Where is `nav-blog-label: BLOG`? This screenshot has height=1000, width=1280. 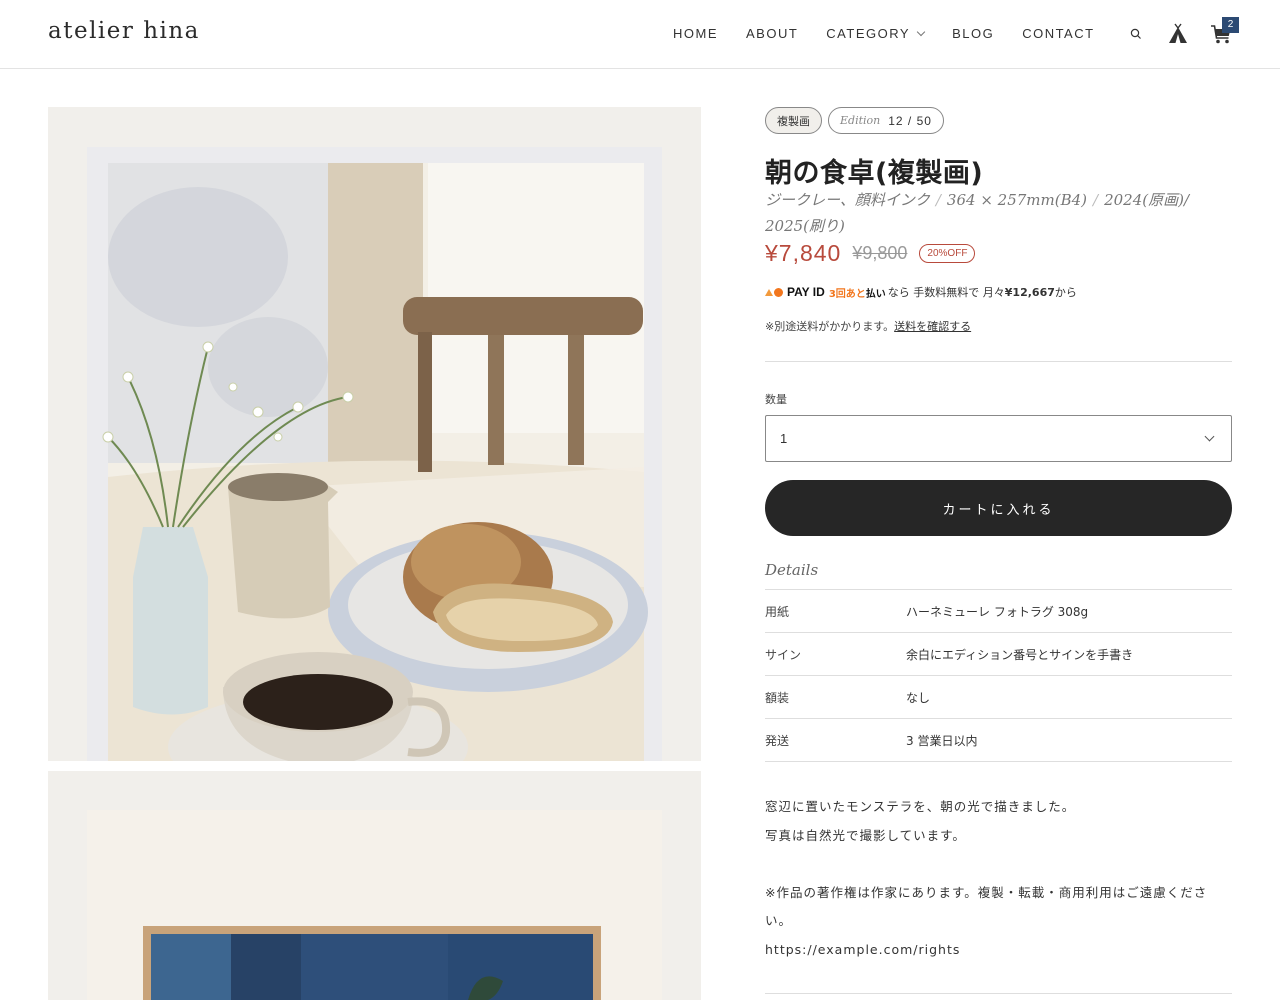
nav-blog-label: BLOG is located at coordinates (973, 33).